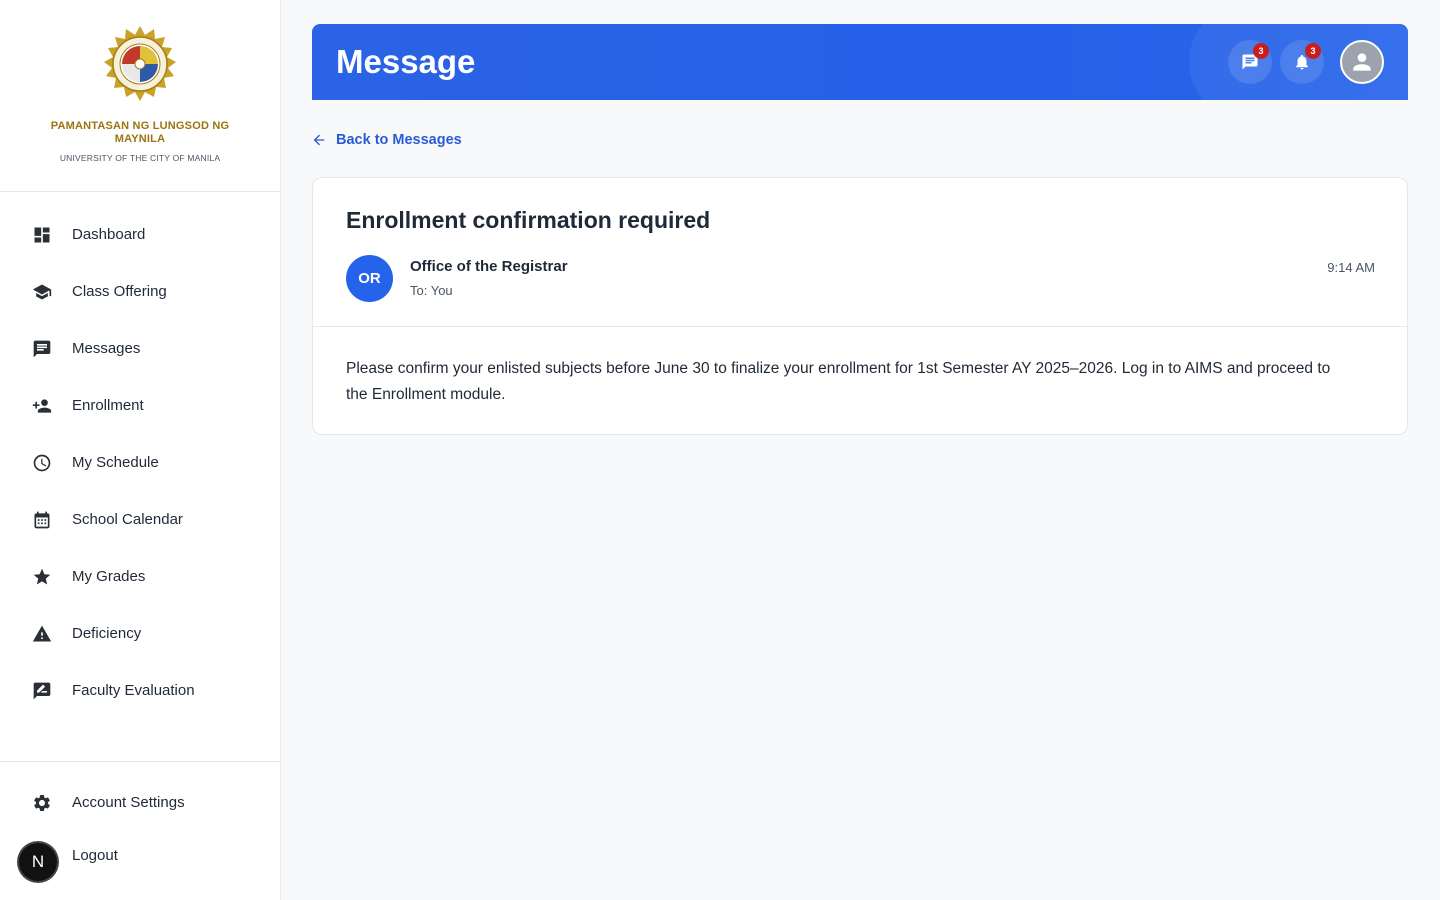 This screenshot has width=1440, height=900. I want to click on sidebar-item-account-settings: Account Settings, so click(140, 802).